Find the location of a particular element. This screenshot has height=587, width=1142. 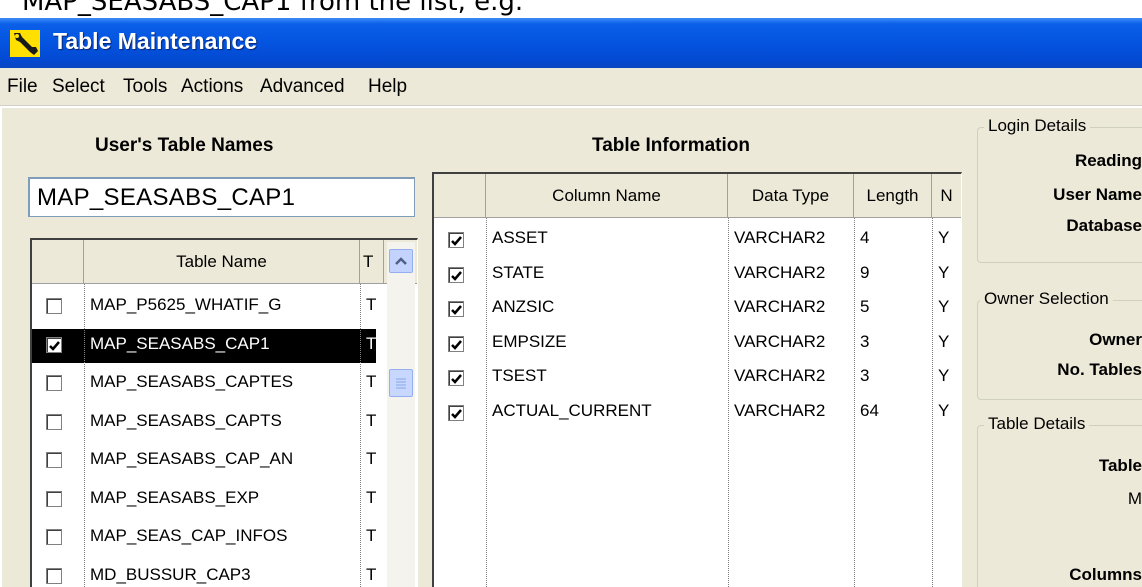

table-name-cell: MAP_SEASABS_CAP1 is located at coordinates (180, 343).